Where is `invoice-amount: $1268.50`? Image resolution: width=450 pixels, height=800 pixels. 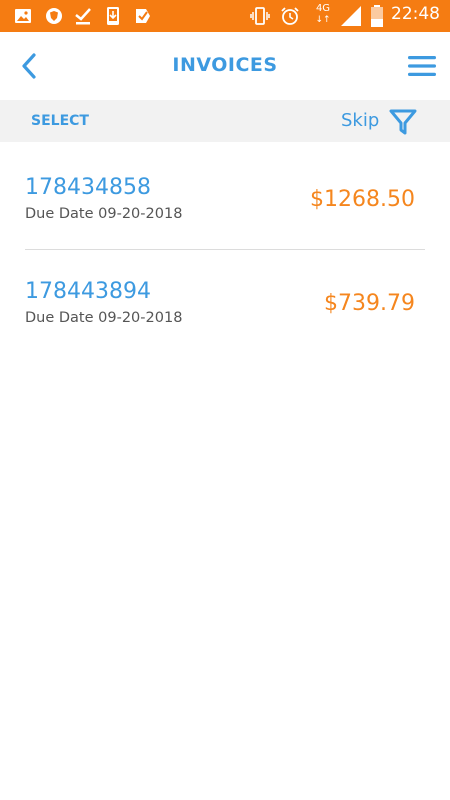 invoice-amount: $1268.50 is located at coordinates (362, 199).